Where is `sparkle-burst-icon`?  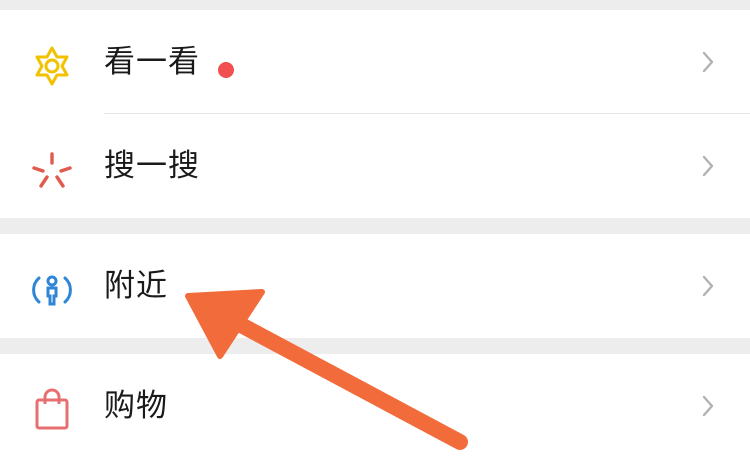 sparkle-burst-icon is located at coordinates (52, 170).